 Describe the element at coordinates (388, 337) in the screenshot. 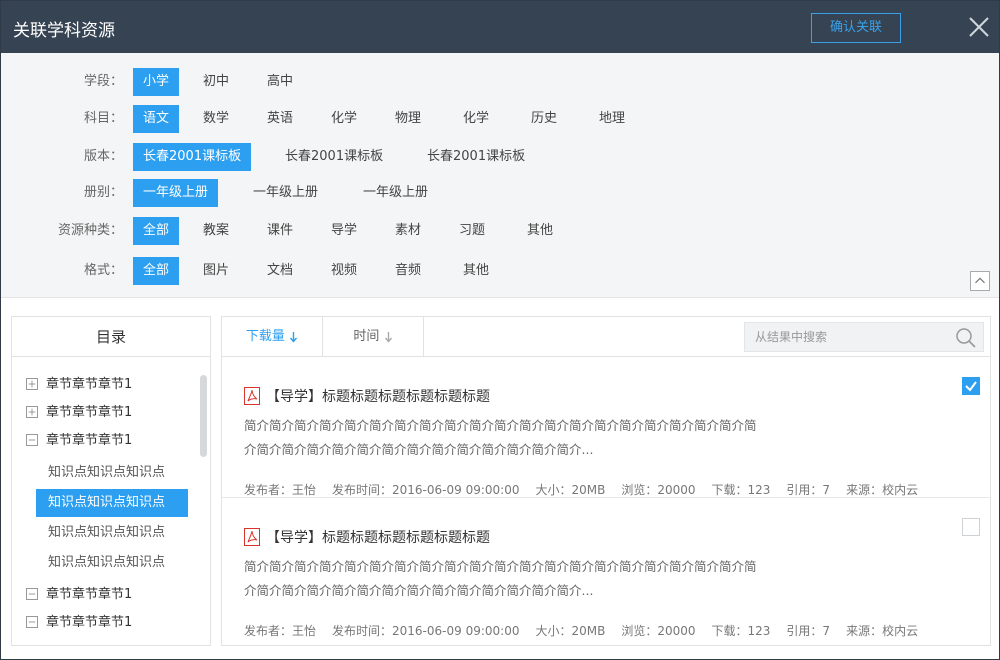

I see `arrow-down-icon` at that location.